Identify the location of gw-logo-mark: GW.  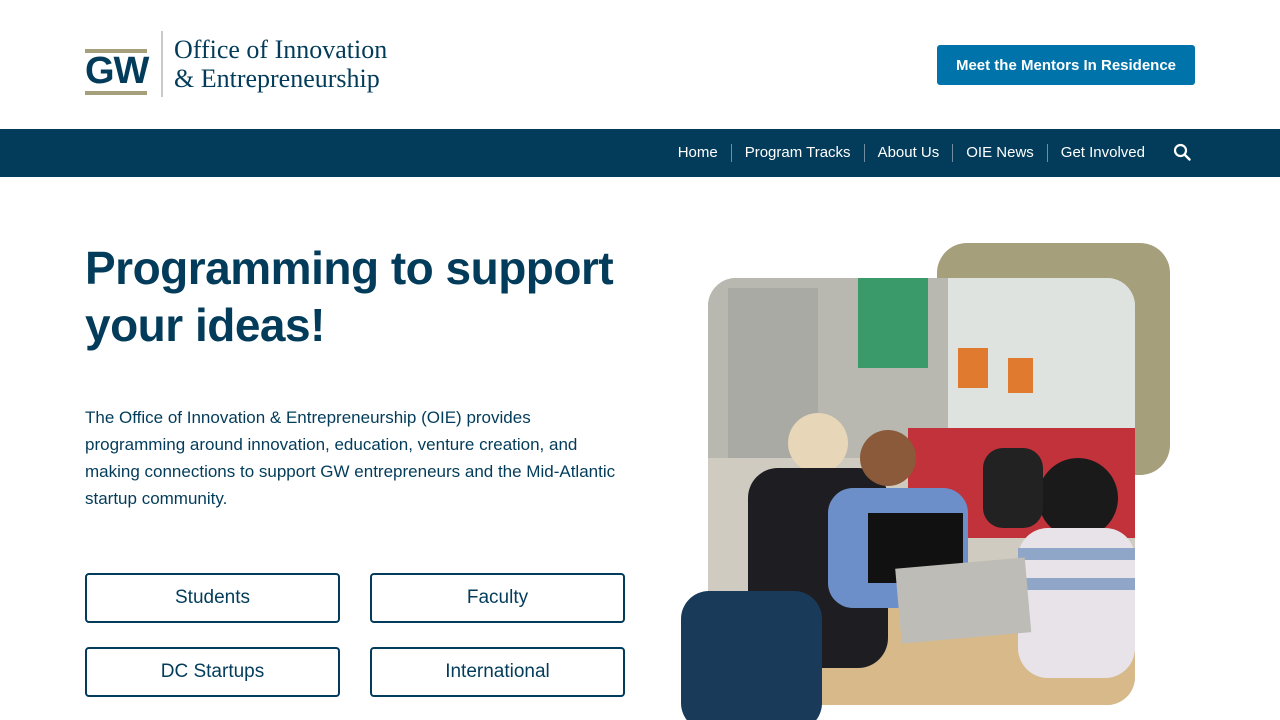
(117, 67).